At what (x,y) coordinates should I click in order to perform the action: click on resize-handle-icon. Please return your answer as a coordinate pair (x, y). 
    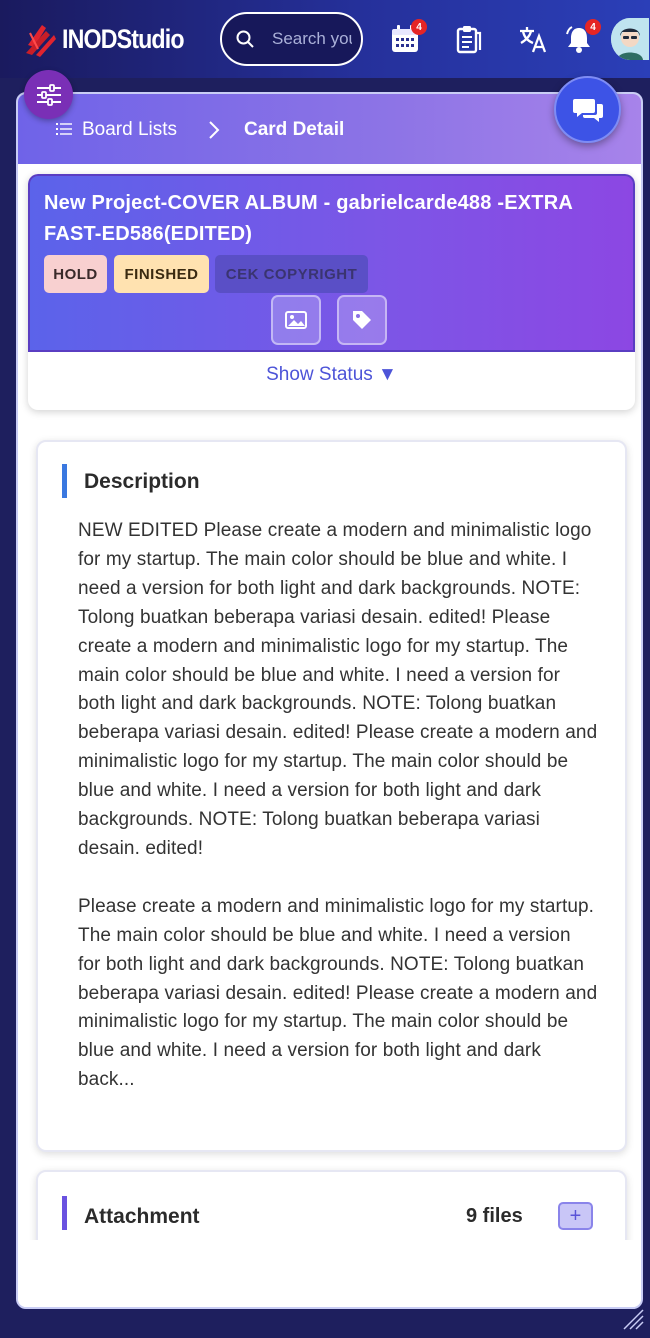
    Looking at the image, I should click on (632, 1319).